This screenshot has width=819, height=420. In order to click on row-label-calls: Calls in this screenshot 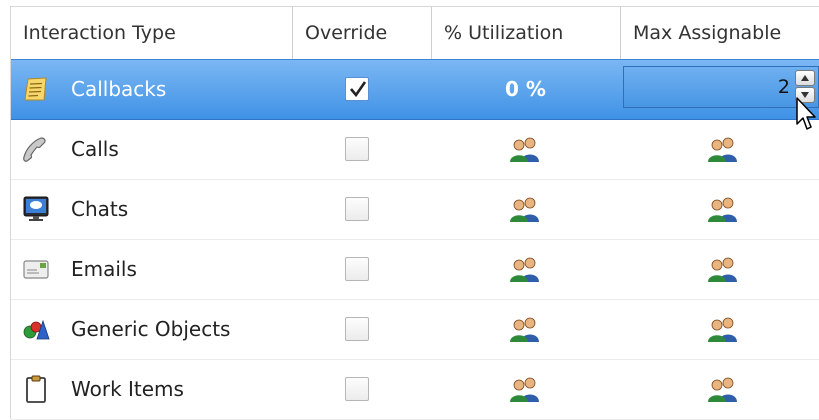, I will do `click(95, 149)`.